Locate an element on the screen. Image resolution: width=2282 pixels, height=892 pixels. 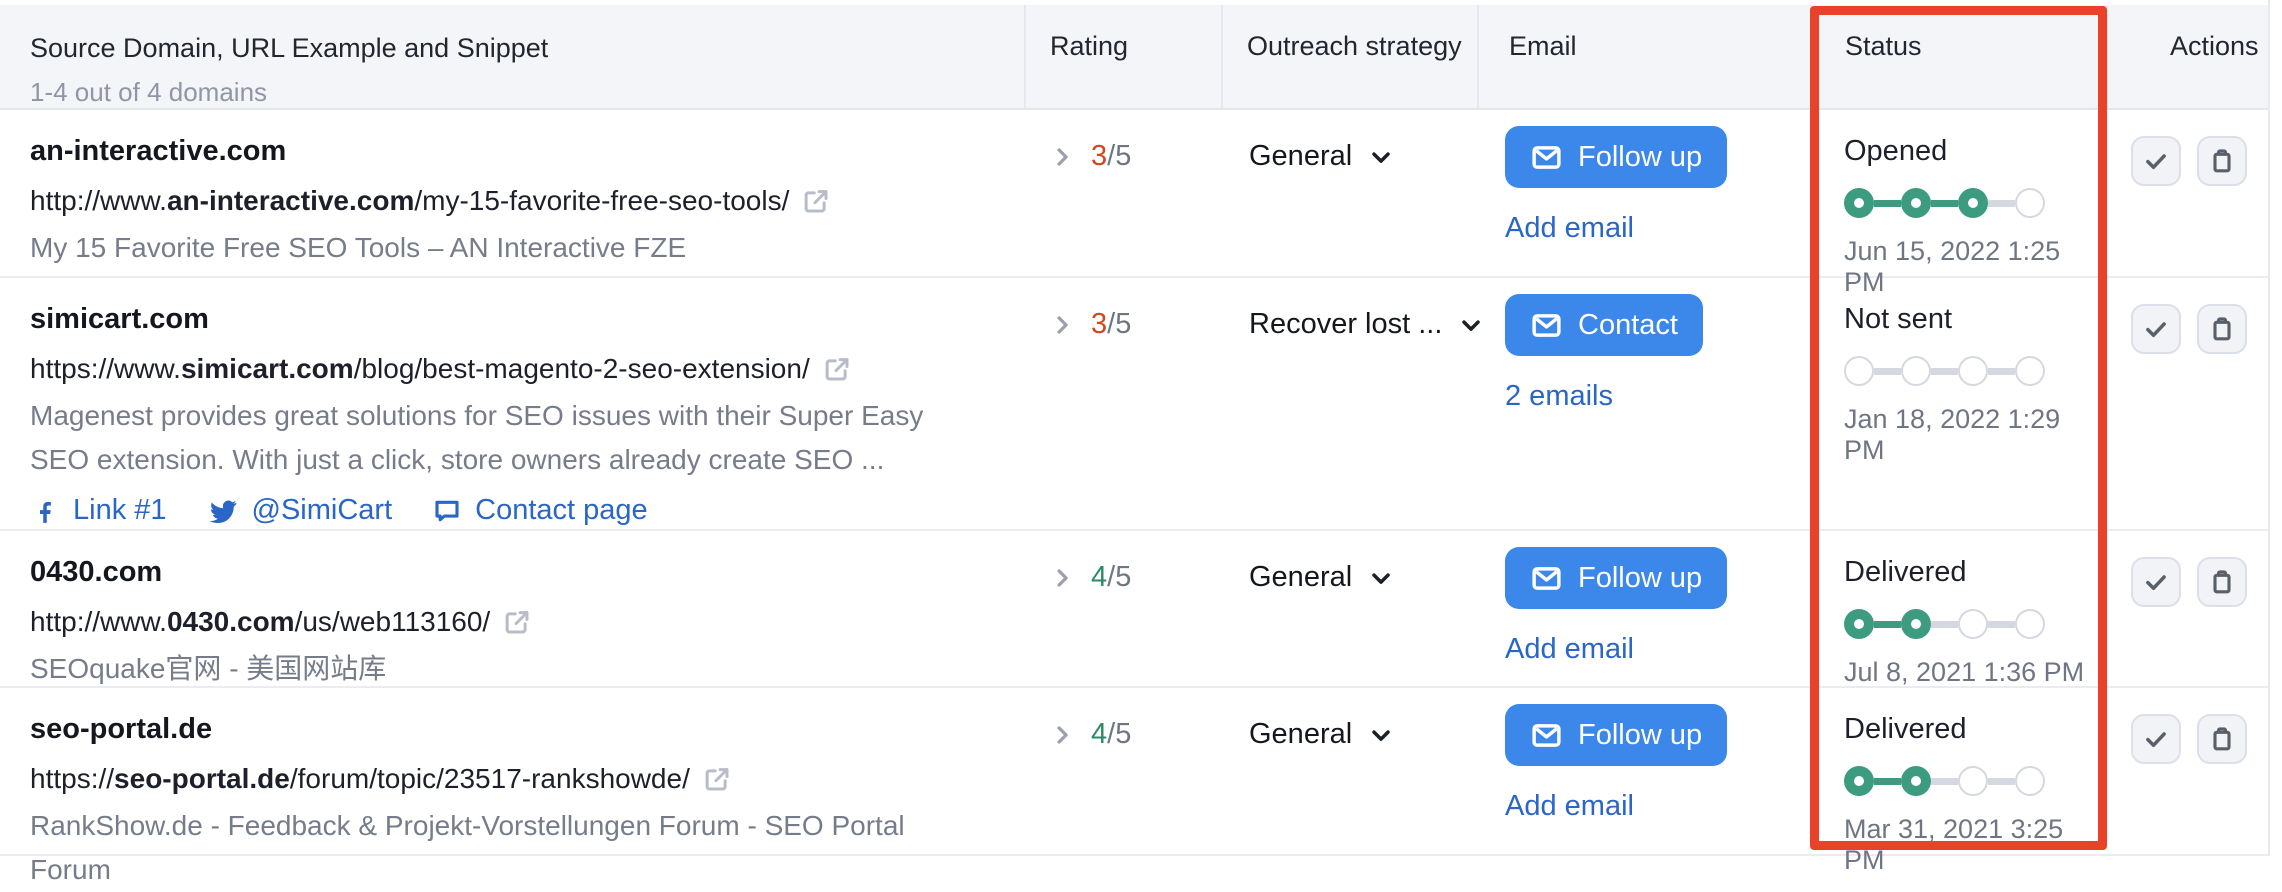
status-date: Mar 31, 2021 3:25 PM is located at coordinates (1954, 844).